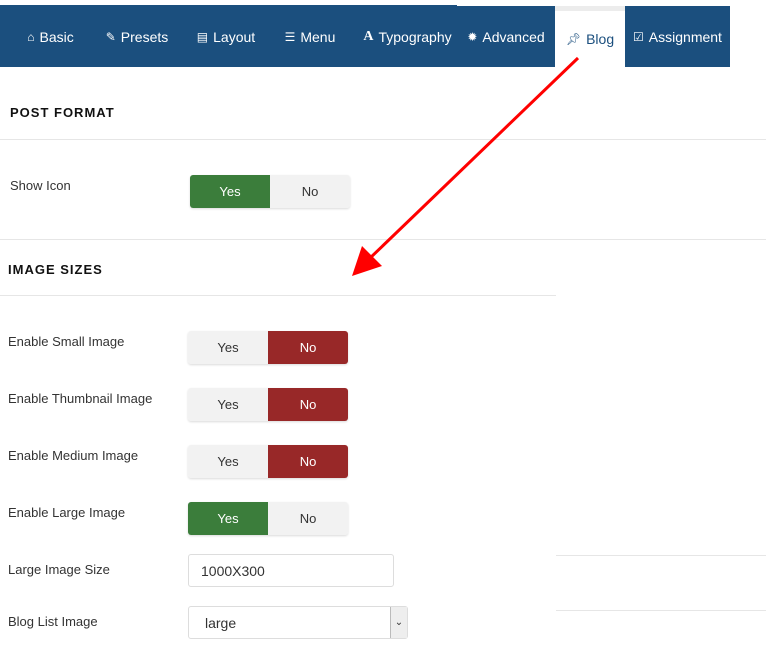  Describe the element at coordinates (473, 159) in the screenshot. I see `arrow-line` at that location.